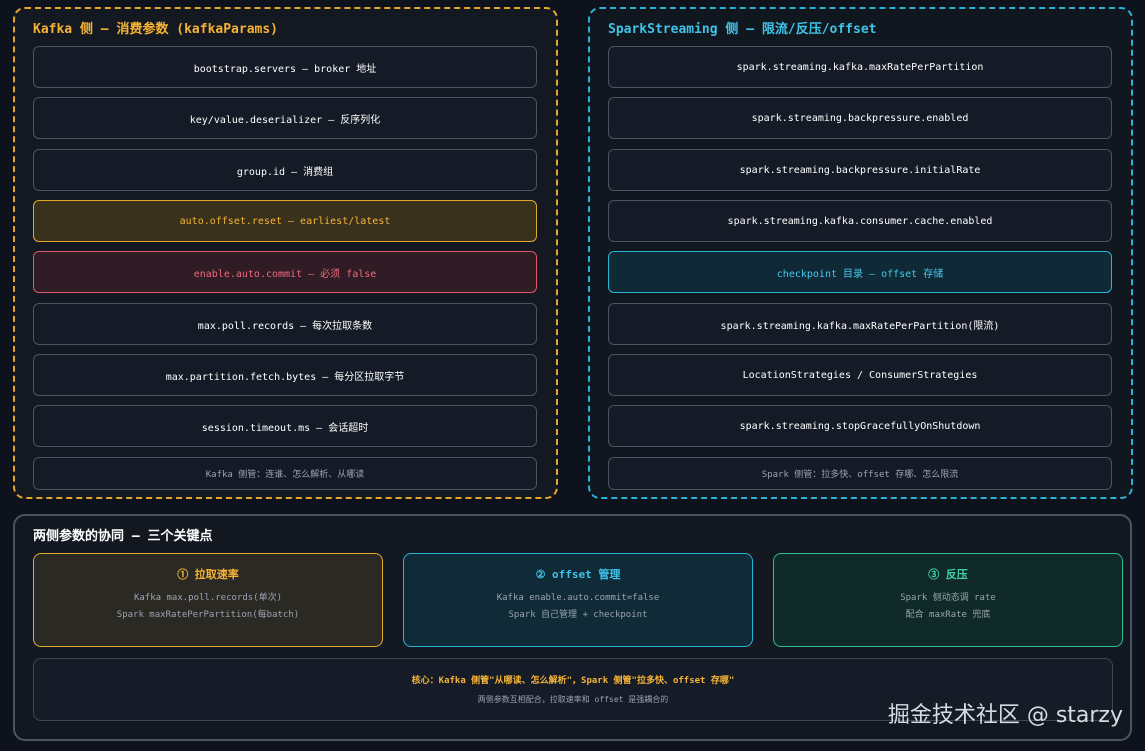 Image resolution: width=1145 pixels, height=751 pixels. Describe the element at coordinates (285, 324) in the screenshot. I see `kafka-item-max-poll-records: max.poll.records — 每次拉取条数` at that location.